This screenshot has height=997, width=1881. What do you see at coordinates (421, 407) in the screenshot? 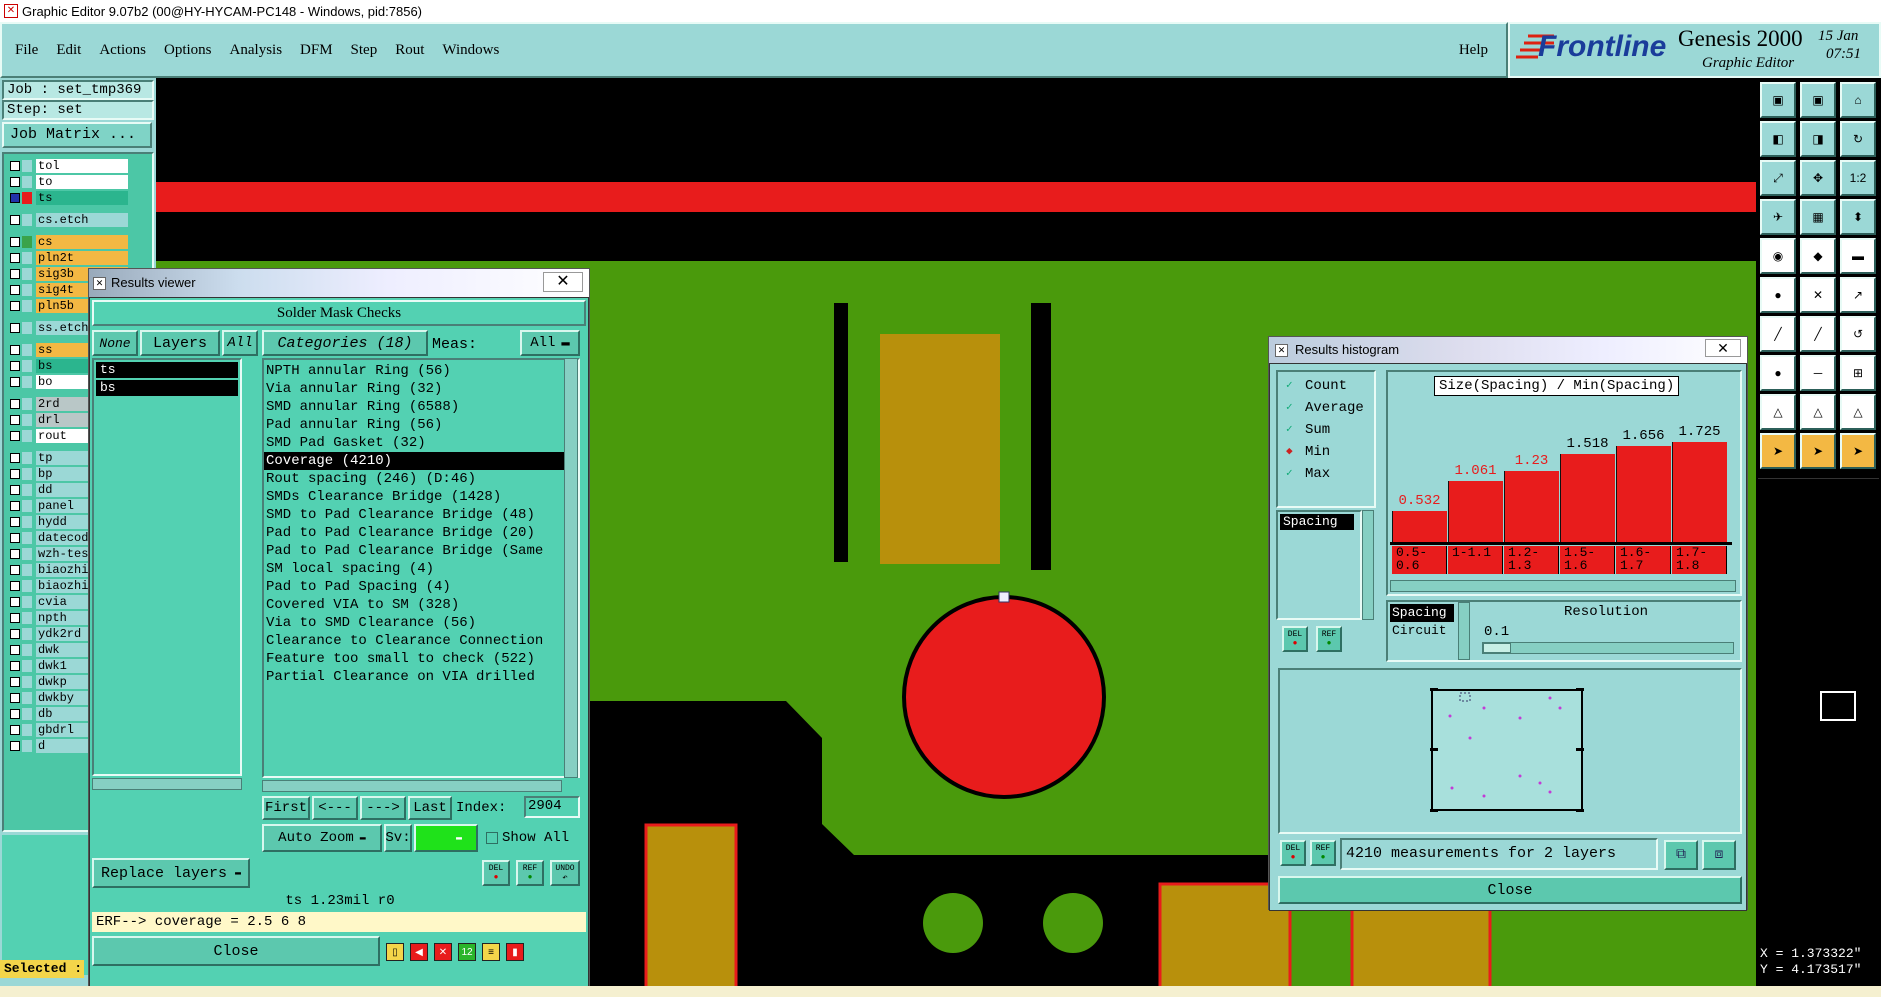
I see `category-item: SMD annular Ring (6588)` at bounding box center [421, 407].